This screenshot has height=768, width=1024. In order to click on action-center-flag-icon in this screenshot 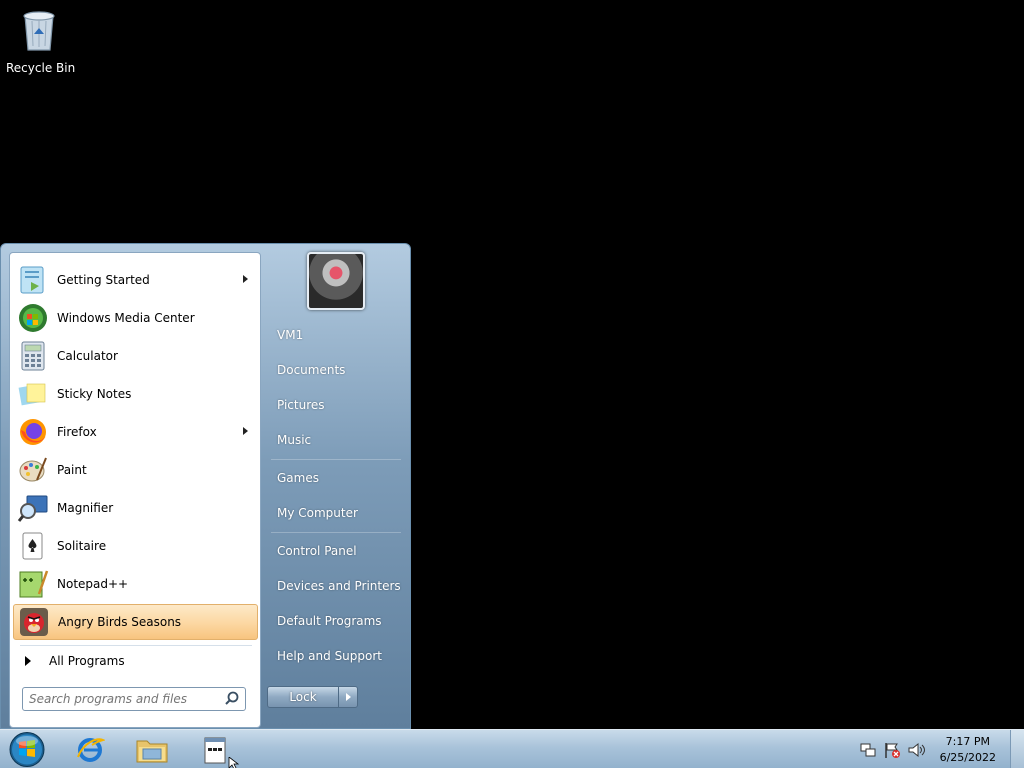, I will do `click(892, 750)`.